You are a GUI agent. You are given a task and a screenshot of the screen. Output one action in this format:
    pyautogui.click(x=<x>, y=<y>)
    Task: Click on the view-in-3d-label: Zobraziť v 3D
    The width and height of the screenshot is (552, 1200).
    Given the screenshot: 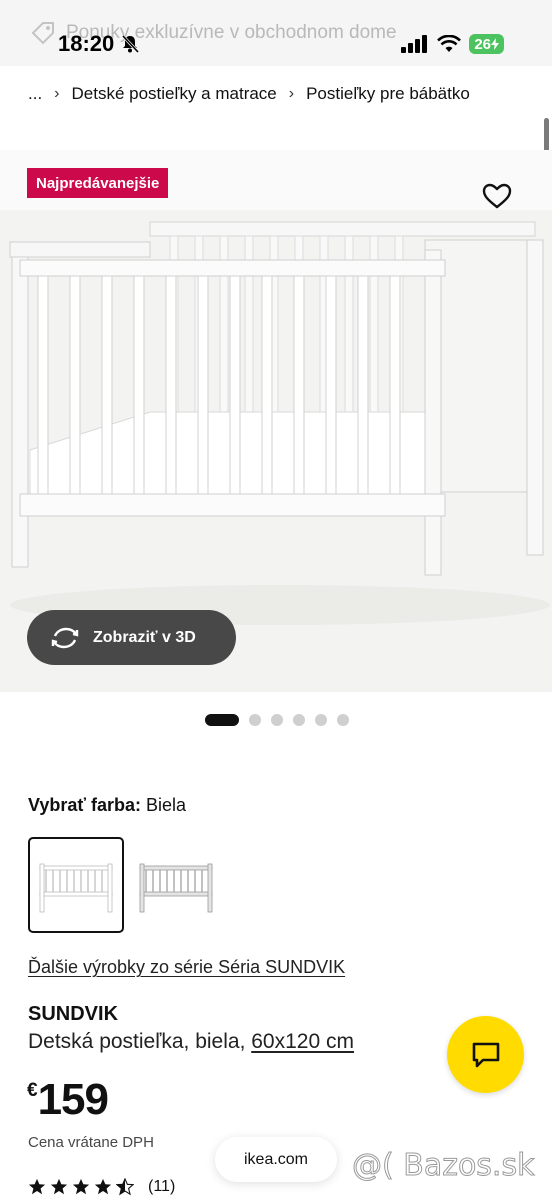 What is the action you would take?
    pyautogui.click(x=144, y=637)
    